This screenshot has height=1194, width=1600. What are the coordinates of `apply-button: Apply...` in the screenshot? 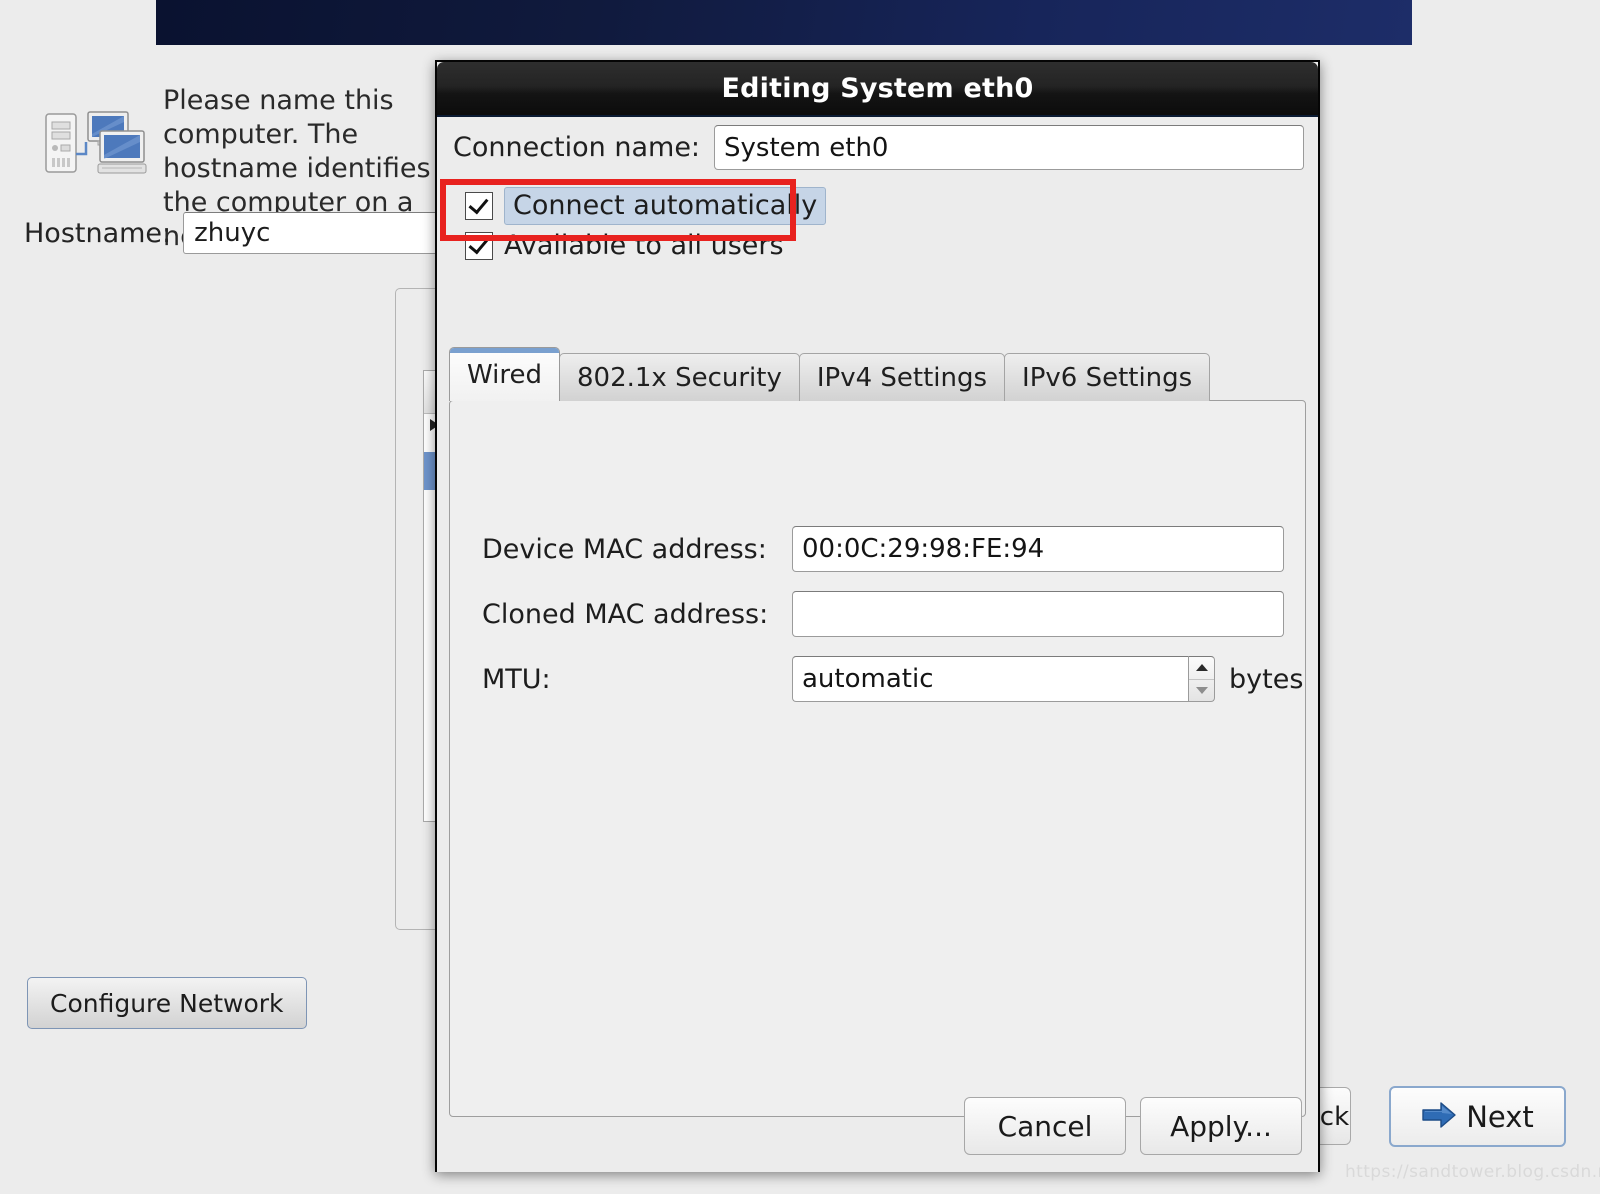 It's located at (1221, 1126).